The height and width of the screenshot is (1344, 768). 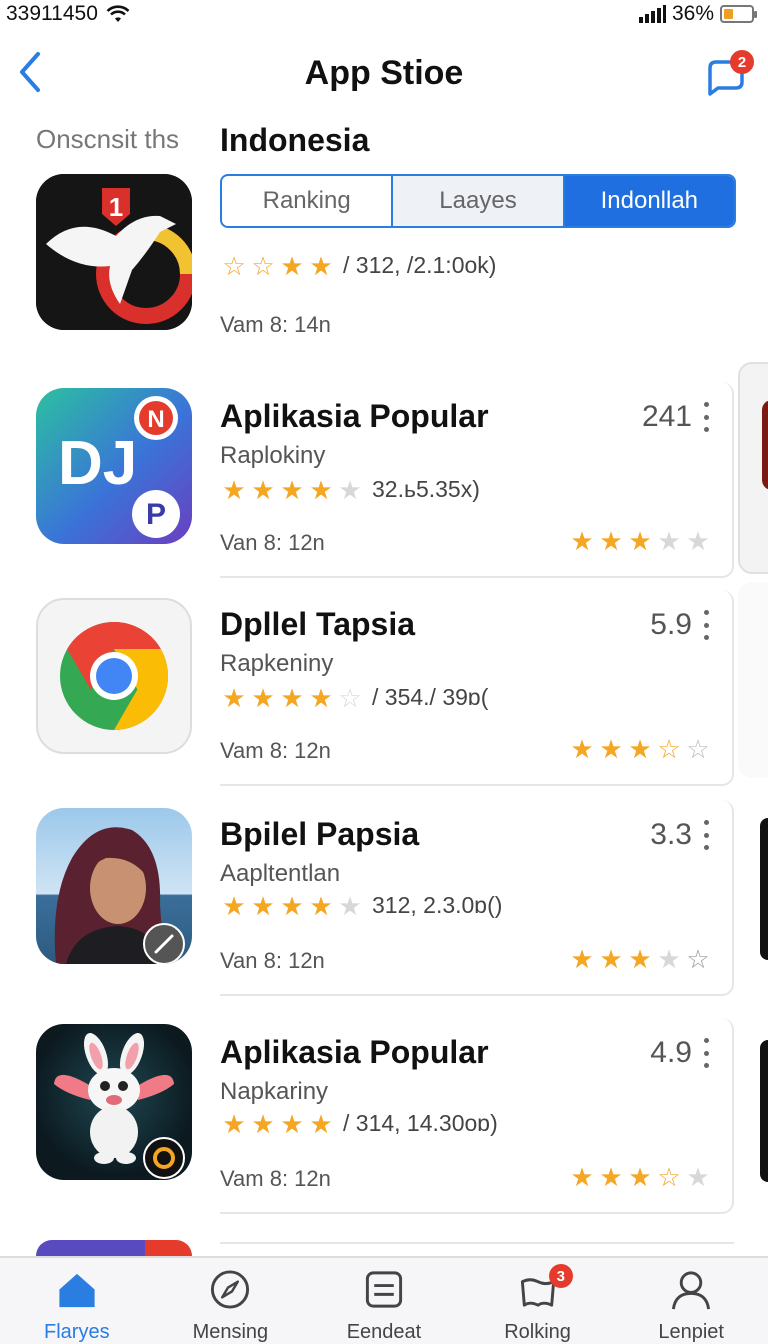 I want to click on status-right: 36%, so click(x=697, y=14).